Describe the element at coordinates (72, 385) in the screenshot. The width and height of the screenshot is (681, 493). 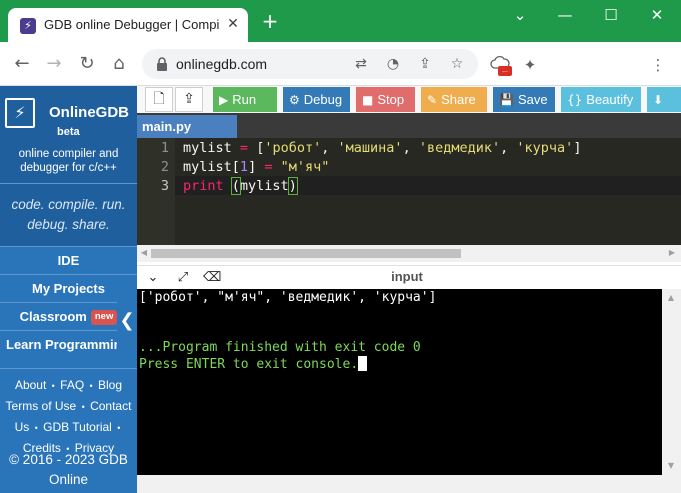
I see `footer-link-faq: FAQ` at that location.